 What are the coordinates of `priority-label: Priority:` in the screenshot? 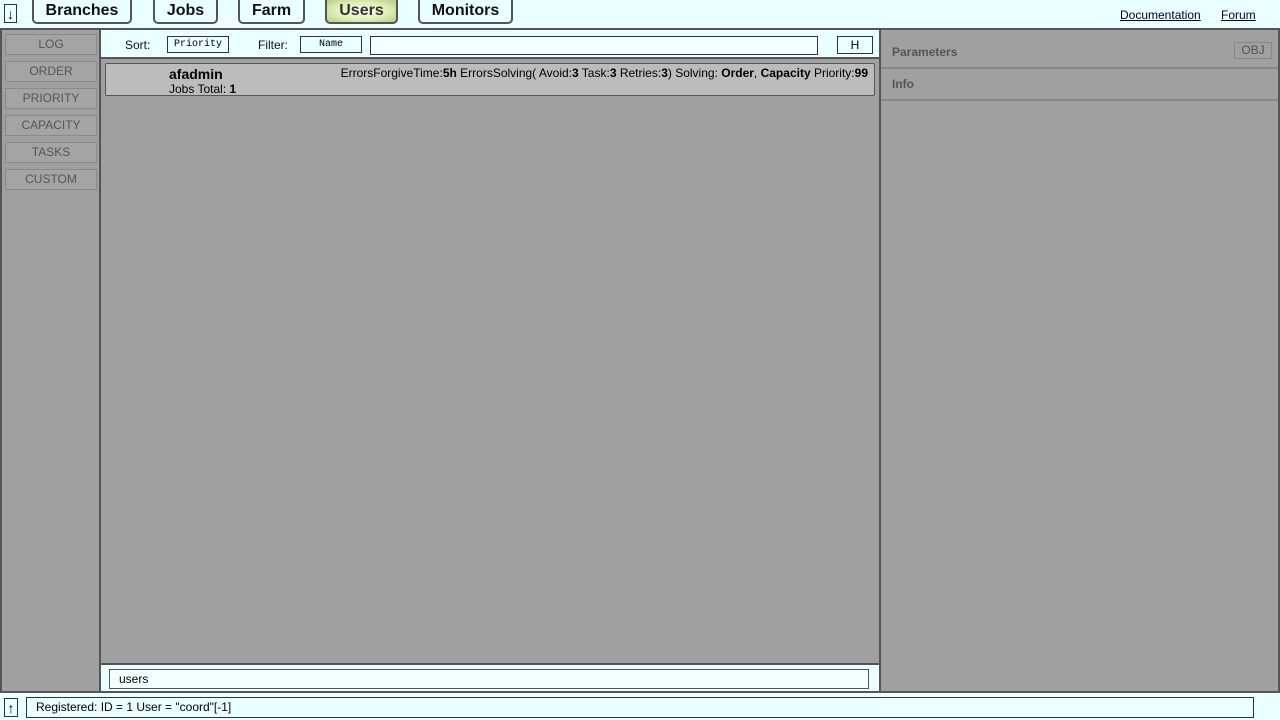 It's located at (832, 73).